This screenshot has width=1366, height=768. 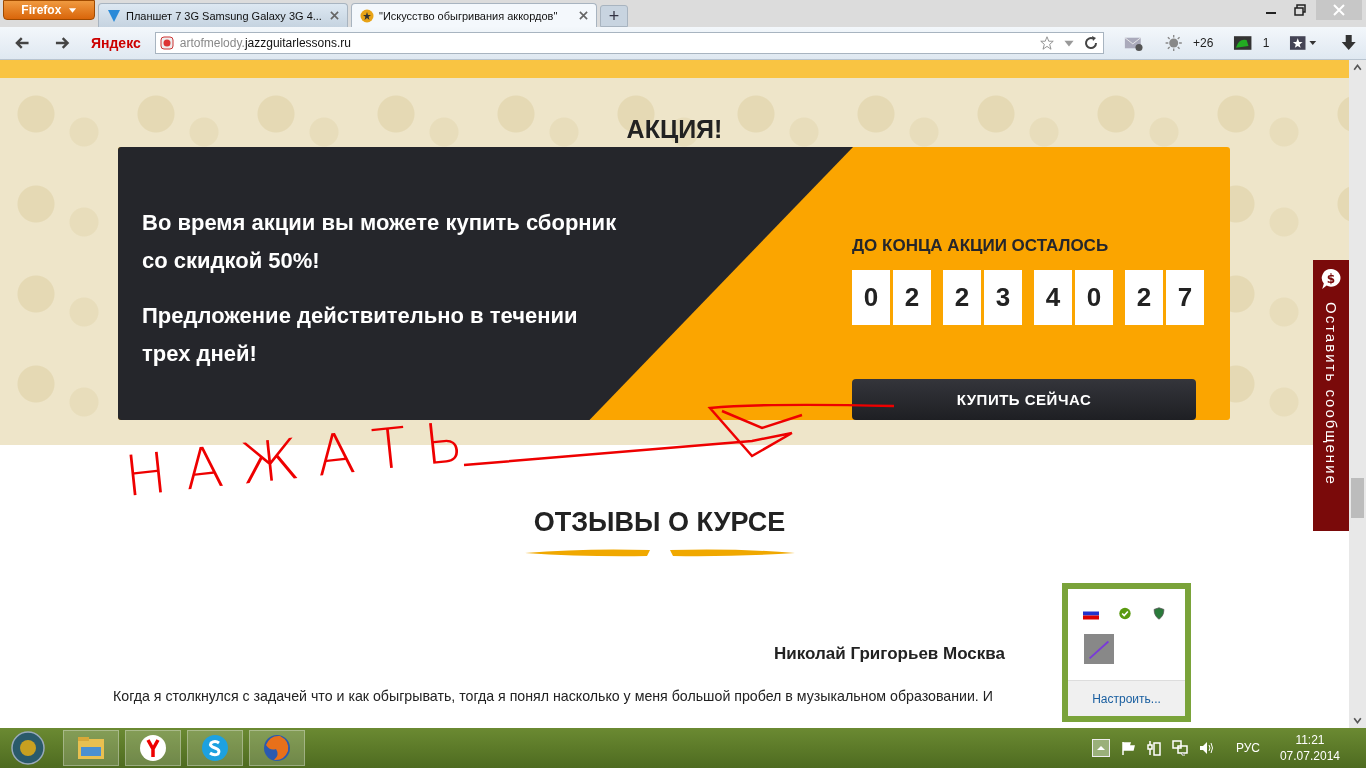 I want to click on address-field: artofmelody.jazzguitarlessons.ru, so click(x=629, y=43).